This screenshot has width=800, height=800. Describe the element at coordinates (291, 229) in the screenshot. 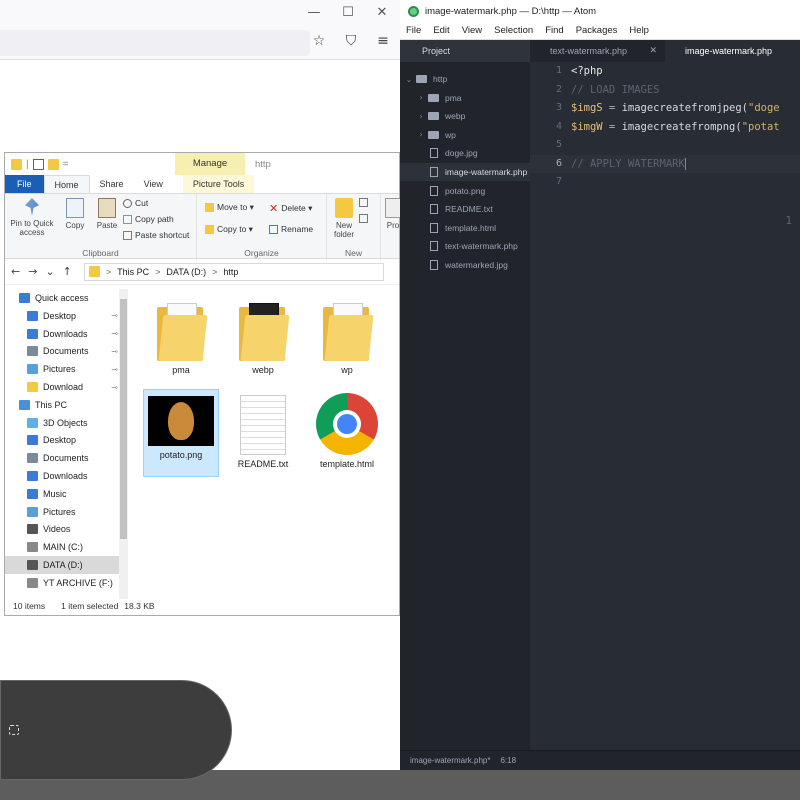

I see `rename-button: Rename` at that location.